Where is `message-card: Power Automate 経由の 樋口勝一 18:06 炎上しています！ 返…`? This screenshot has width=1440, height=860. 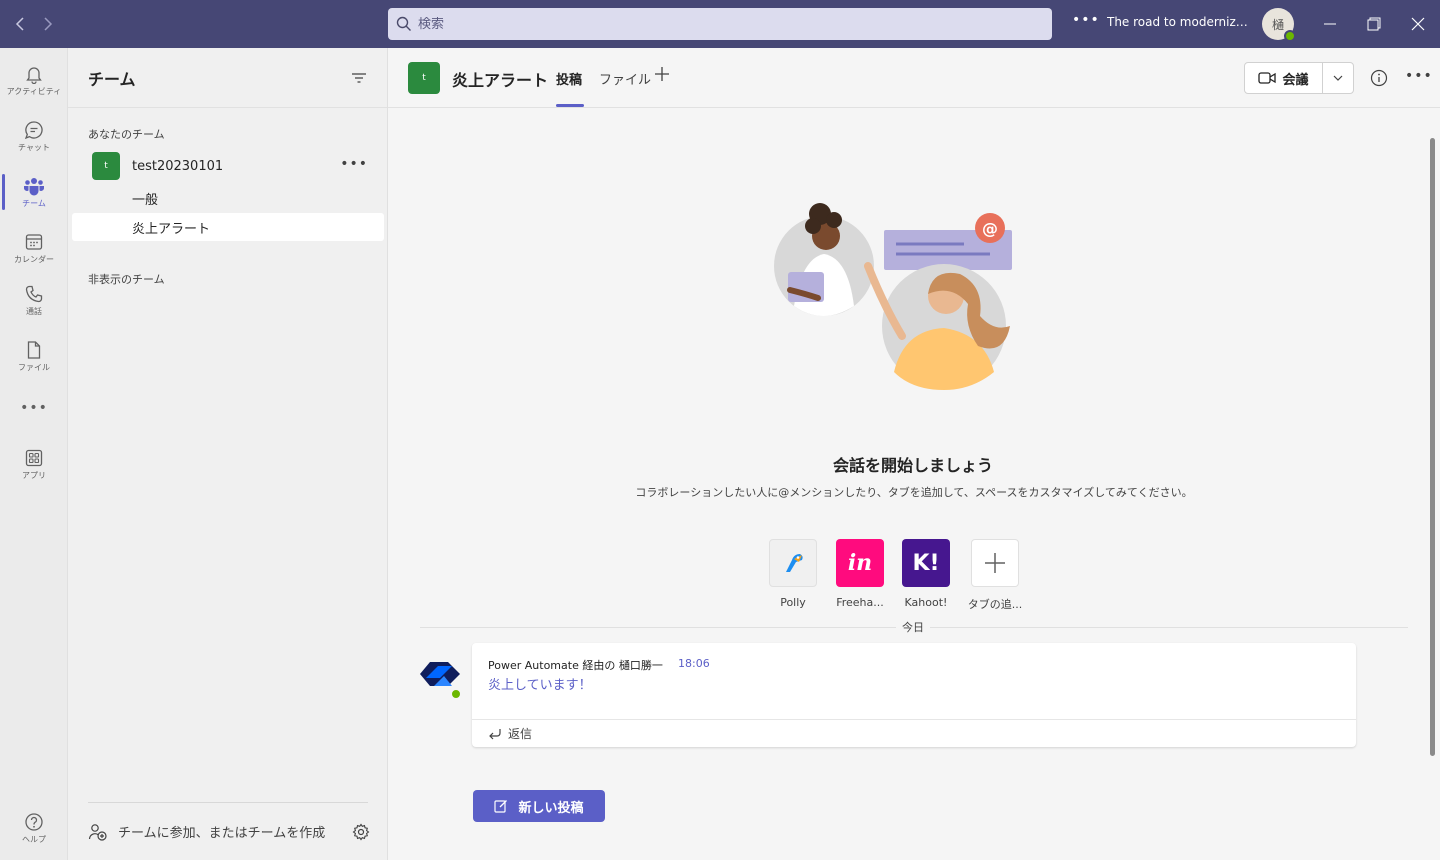 message-card: Power Automate 経由の 樋口勝一 18:06 炎上しています！ 返… is located at coordinates (914, 695).